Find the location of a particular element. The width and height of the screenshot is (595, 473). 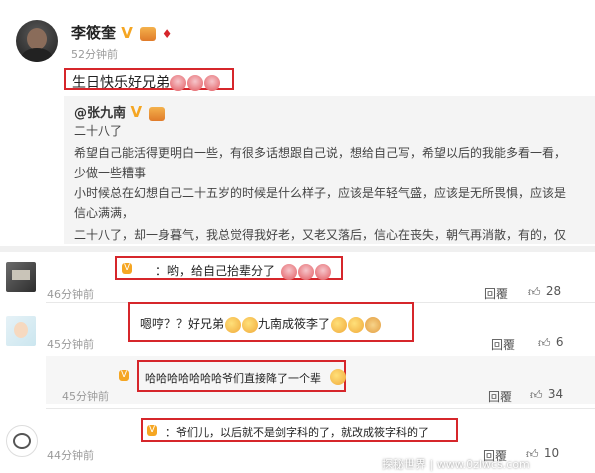

post-content-box: 生日快乐好兄弟 is located at coordinates (149, 79).